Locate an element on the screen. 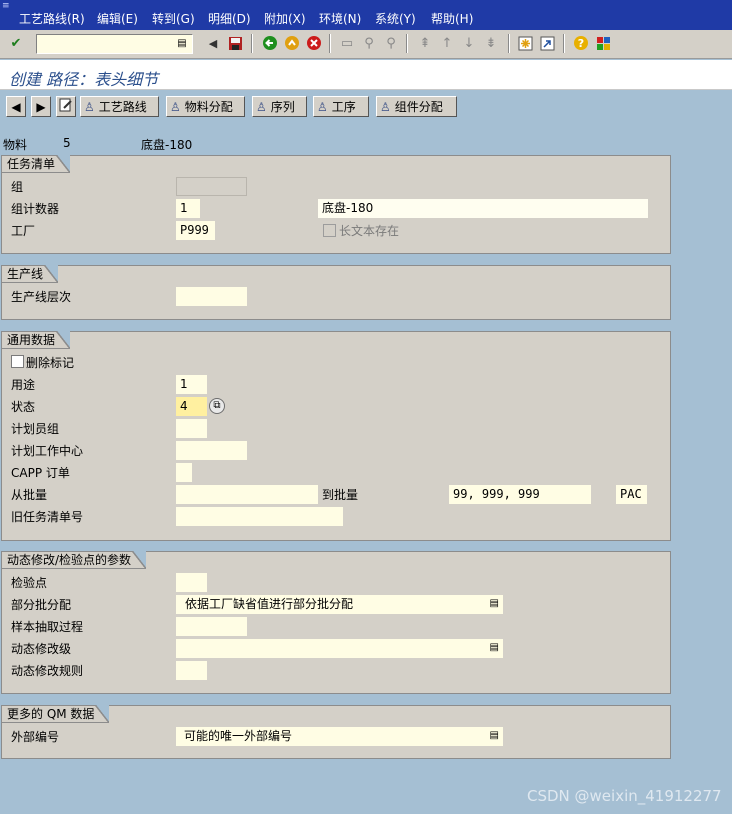 The image size is (732, 814). system-toolbar: ✔ ▤ ◀ ▭ ⚲ ⚲ ⇞ ↑ ↓ ⇟ ? is located at coordinates (366, 44).